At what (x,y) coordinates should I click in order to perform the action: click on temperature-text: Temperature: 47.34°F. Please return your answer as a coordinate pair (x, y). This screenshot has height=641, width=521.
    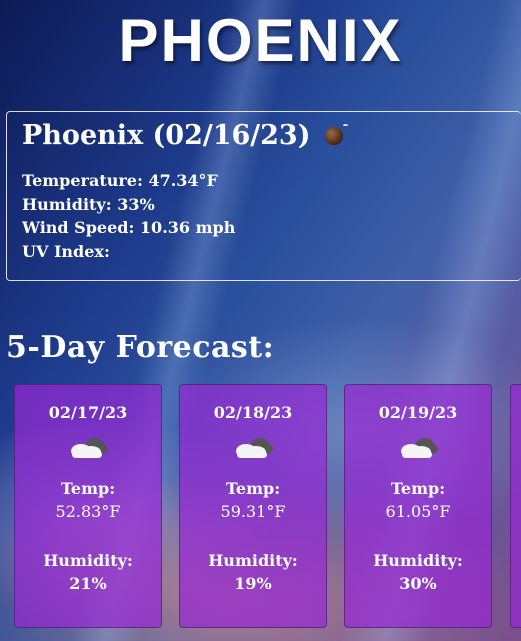
    Looking at the image, I should click on (120, 180).